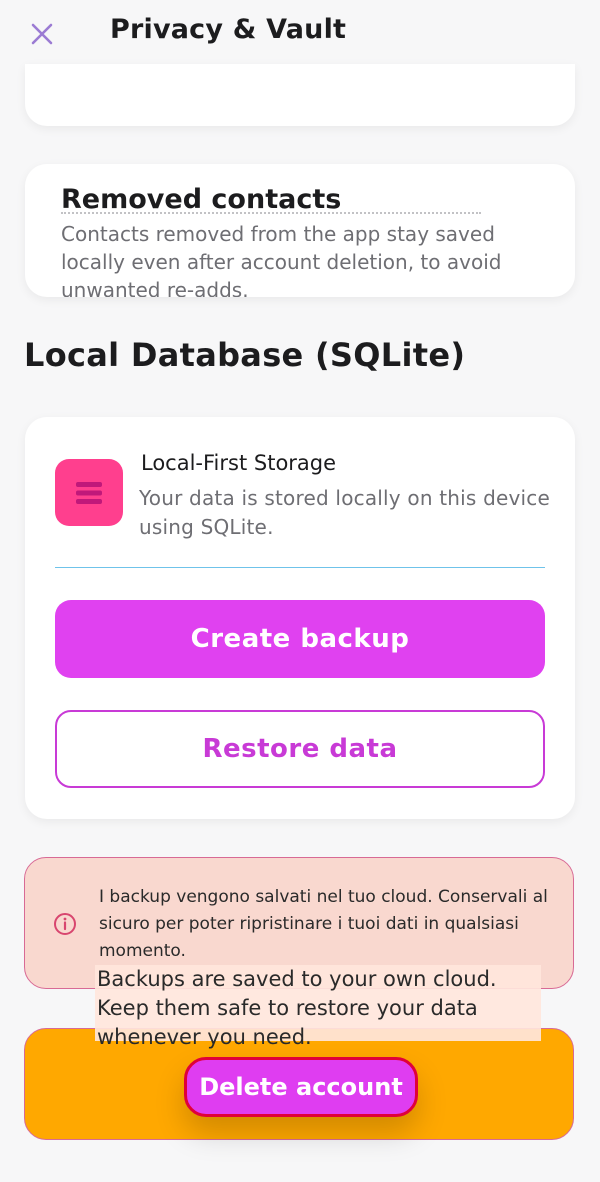  Describe the element at coordinates (228, 29) in the screenshot. I see `page-title: Privacy & Vault` at that location.